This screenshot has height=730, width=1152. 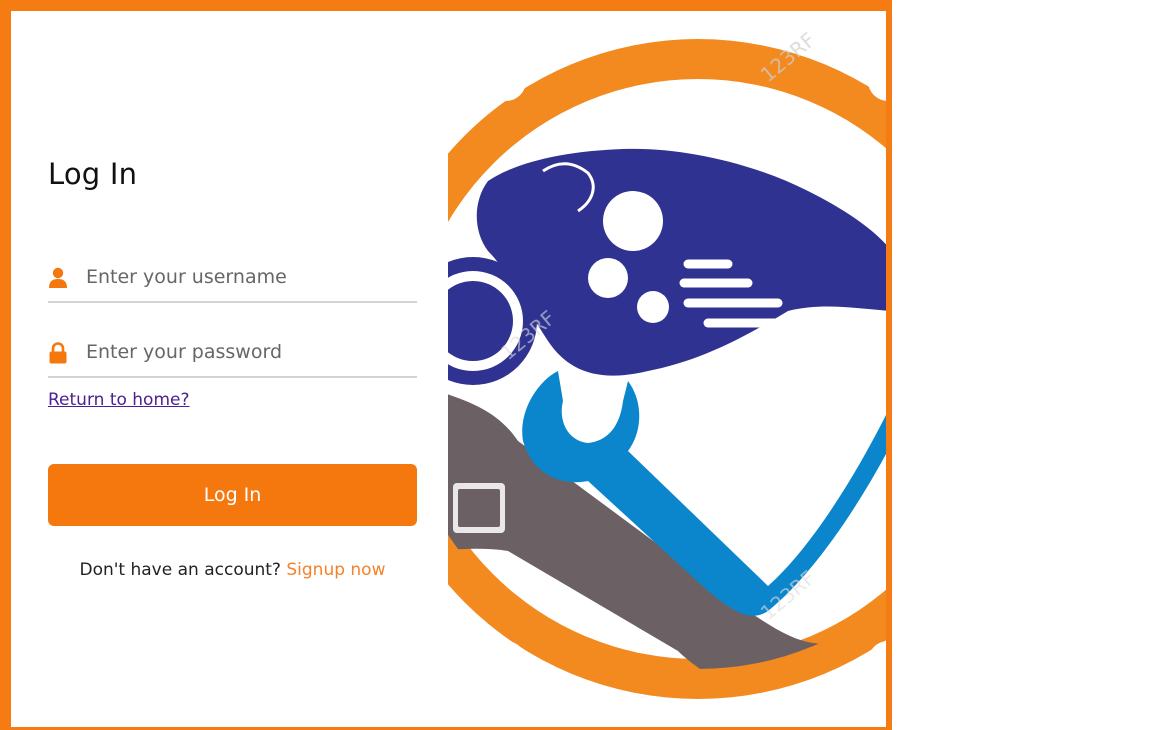 I want to click on page-title: Log In, so click(x=93, y=174).